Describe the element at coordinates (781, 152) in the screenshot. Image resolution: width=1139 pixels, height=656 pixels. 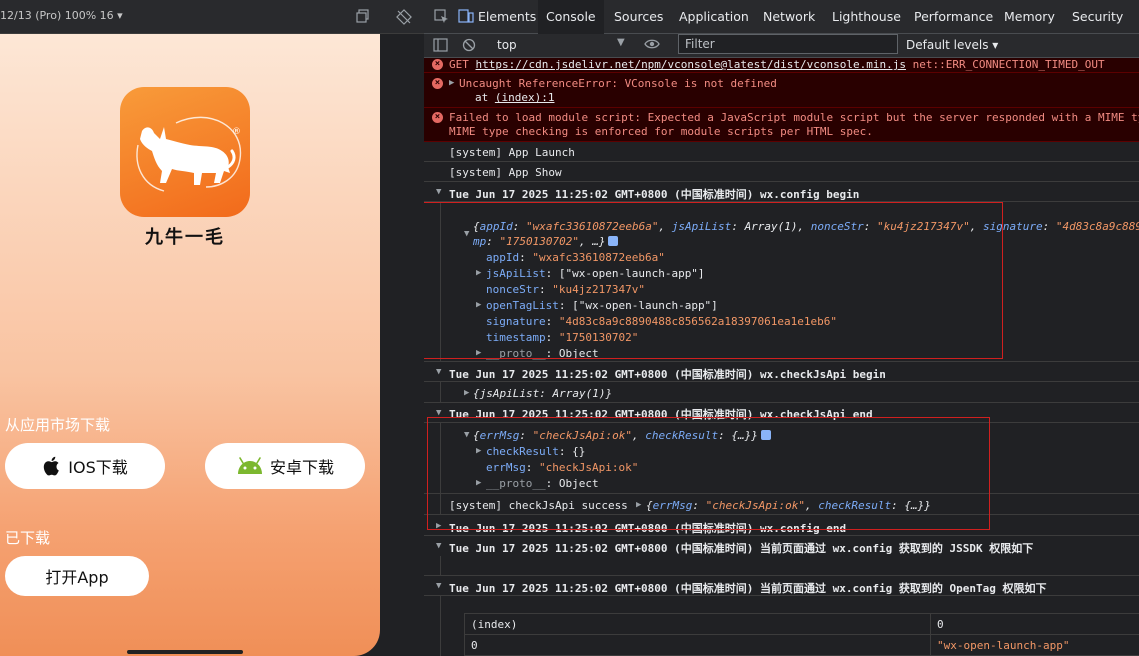
I see `console-log-row: [system] App Launch` at that location.